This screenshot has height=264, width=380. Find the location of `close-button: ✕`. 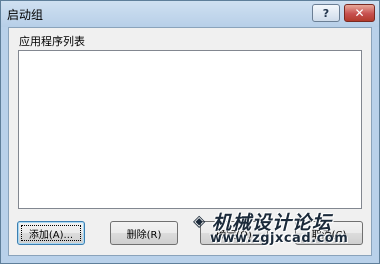

close-button: ✕ is located at coordinates (359, 13).